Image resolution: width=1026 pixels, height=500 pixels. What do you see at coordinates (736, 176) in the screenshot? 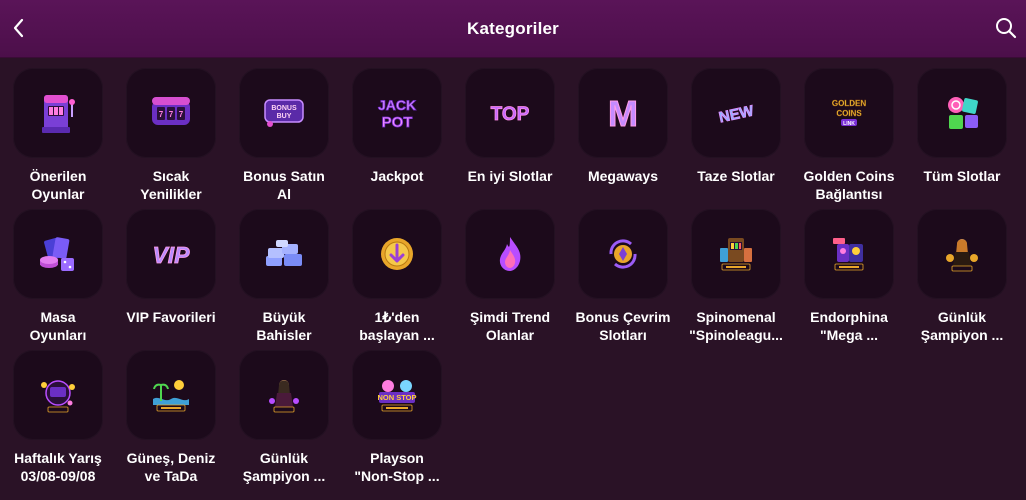
I see `category-label: Taze Slotlar` at bounding box center [736, 176].